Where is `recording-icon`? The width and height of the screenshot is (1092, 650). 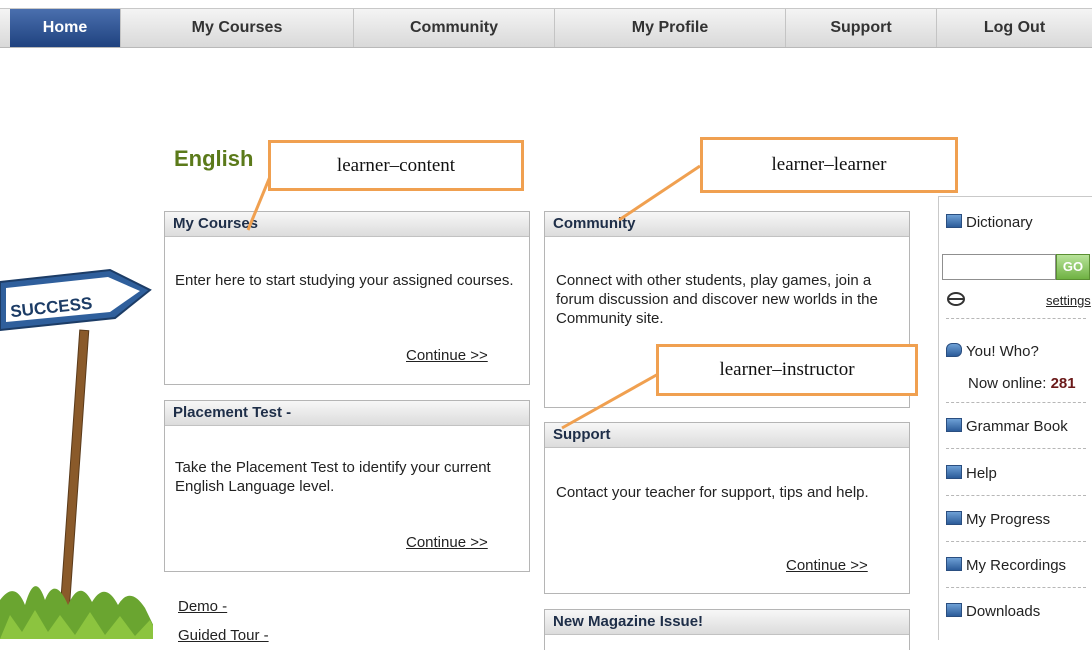
recording-icon is located at coordinates (954, 564).